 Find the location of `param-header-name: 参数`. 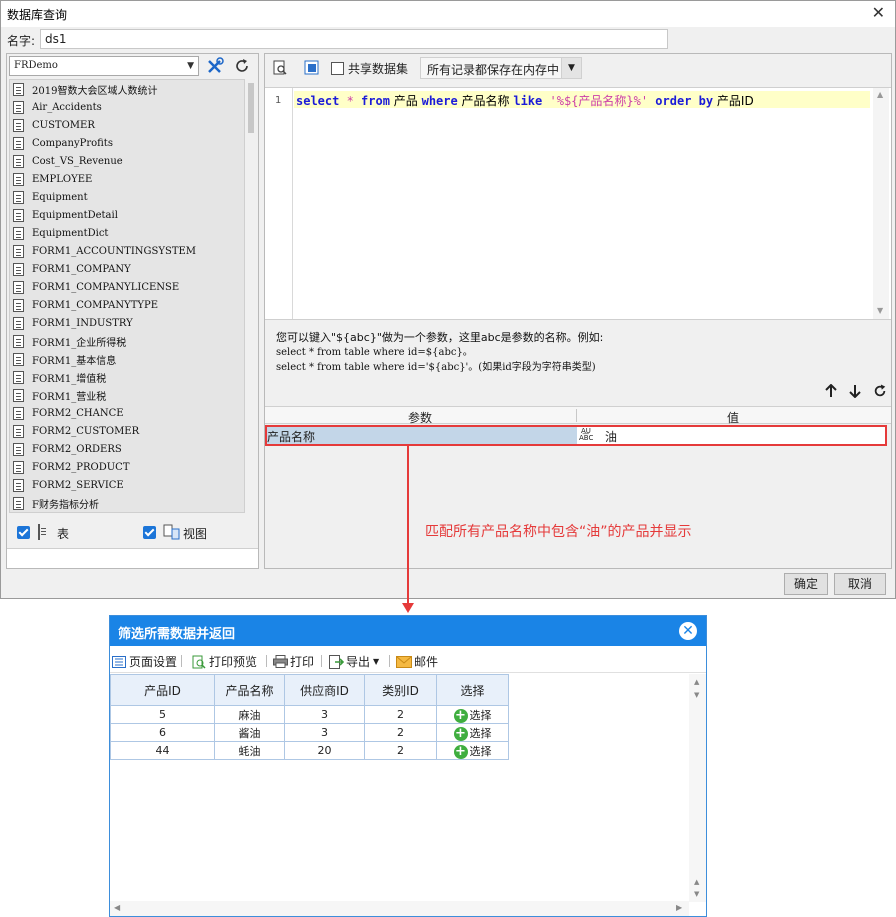

param-header-name: 参数 is located at coordinates (420, 418).